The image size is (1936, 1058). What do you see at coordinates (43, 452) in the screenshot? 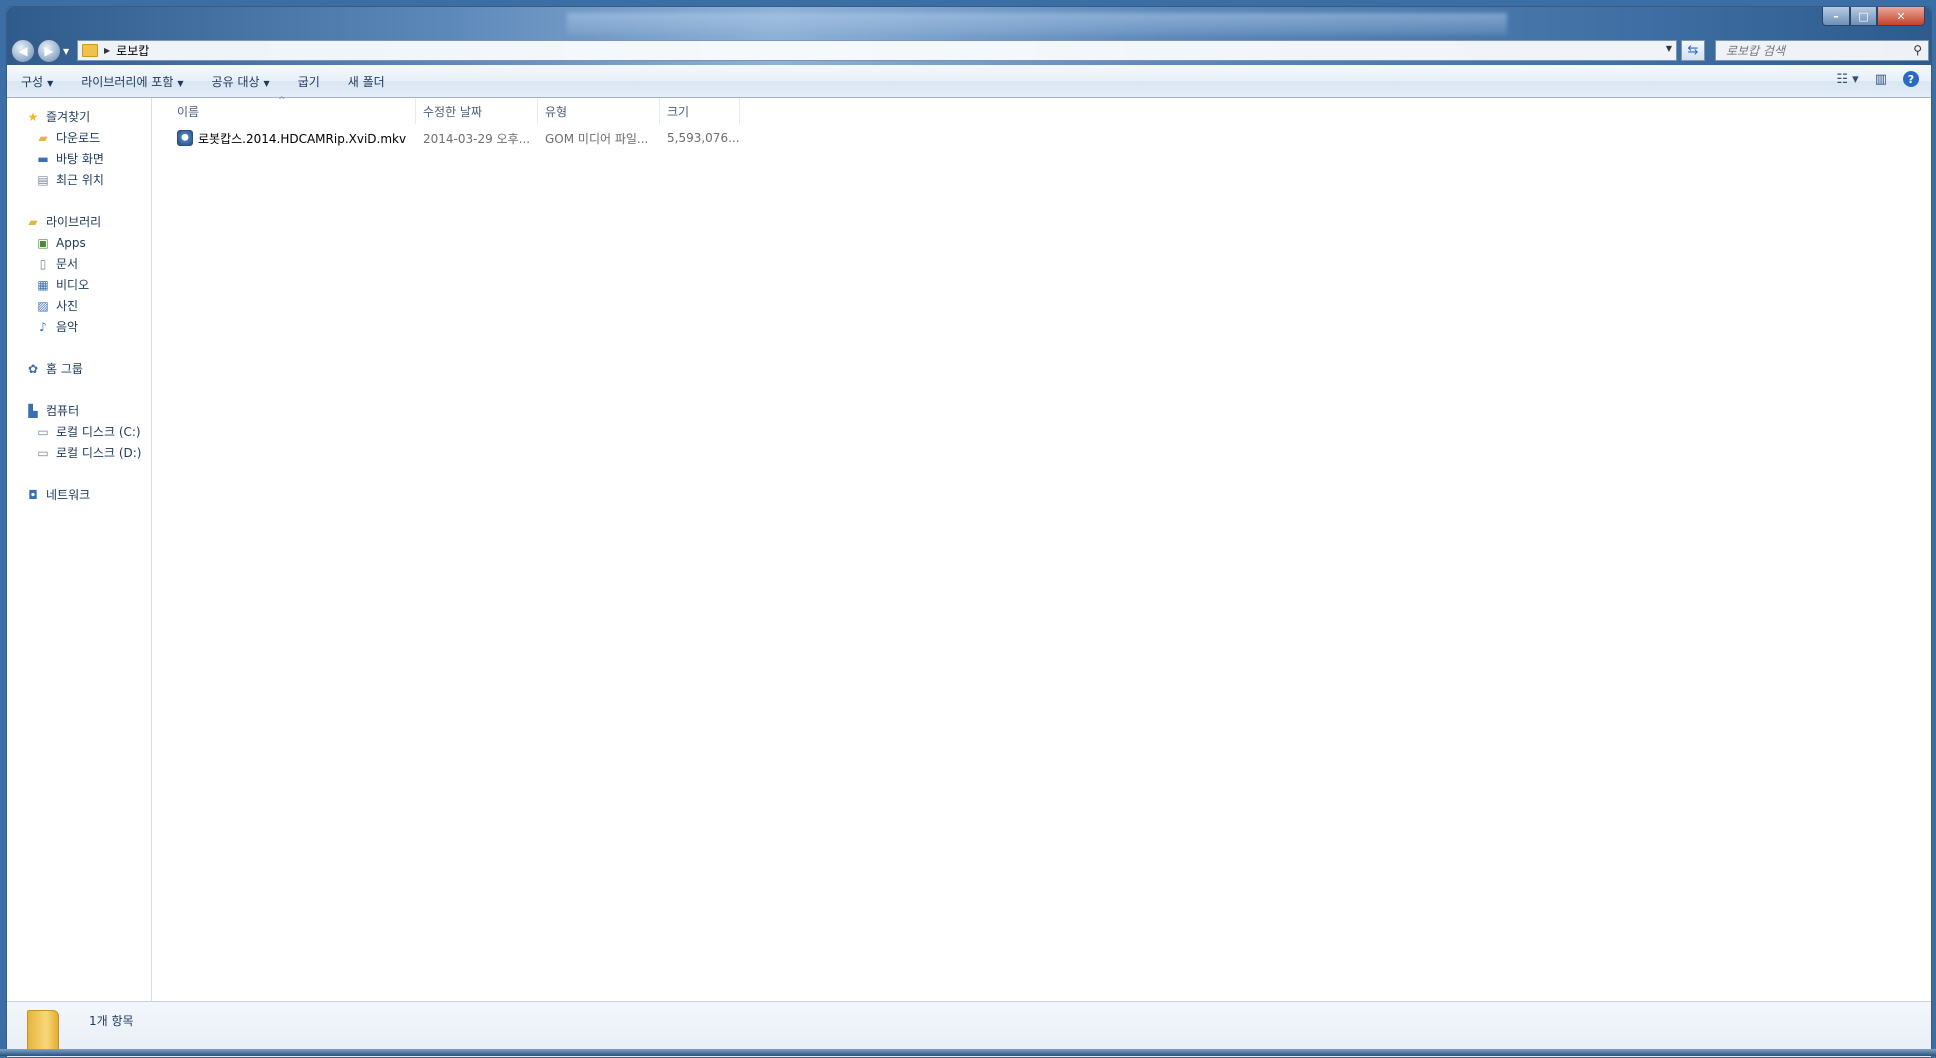
I see `drive-icon: ▭` at bounding box center [43, 452].